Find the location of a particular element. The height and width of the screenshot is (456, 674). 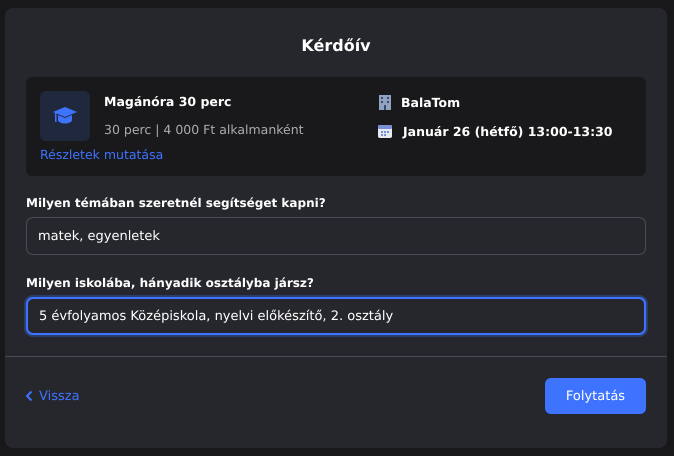

building-icon is located at coordinates (385, 102).